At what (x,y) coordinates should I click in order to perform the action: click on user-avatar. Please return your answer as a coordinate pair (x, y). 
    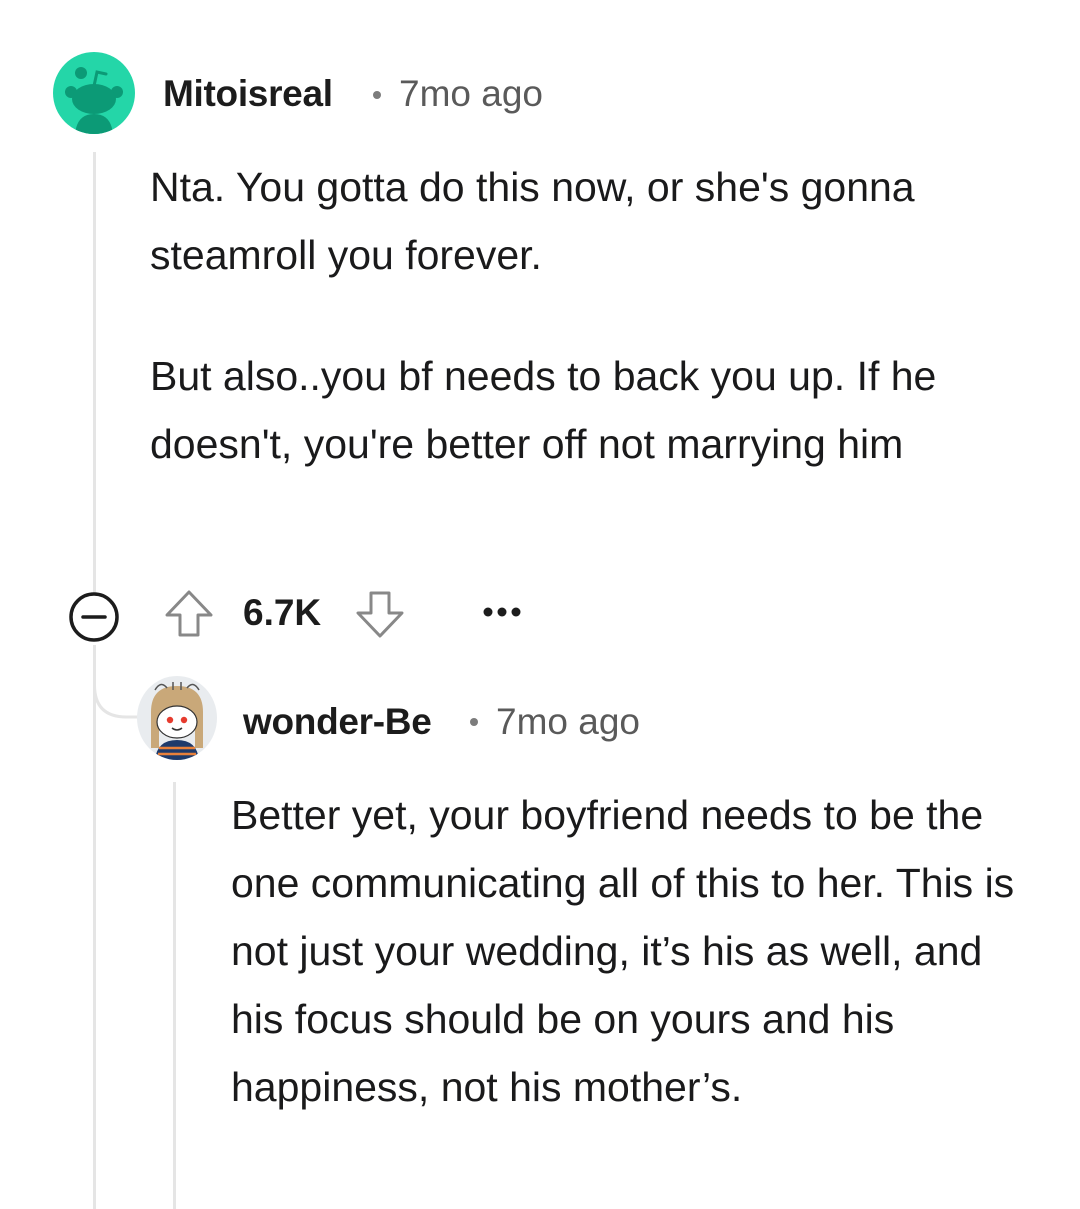
    Looking at the image, I should click on (94, 93).